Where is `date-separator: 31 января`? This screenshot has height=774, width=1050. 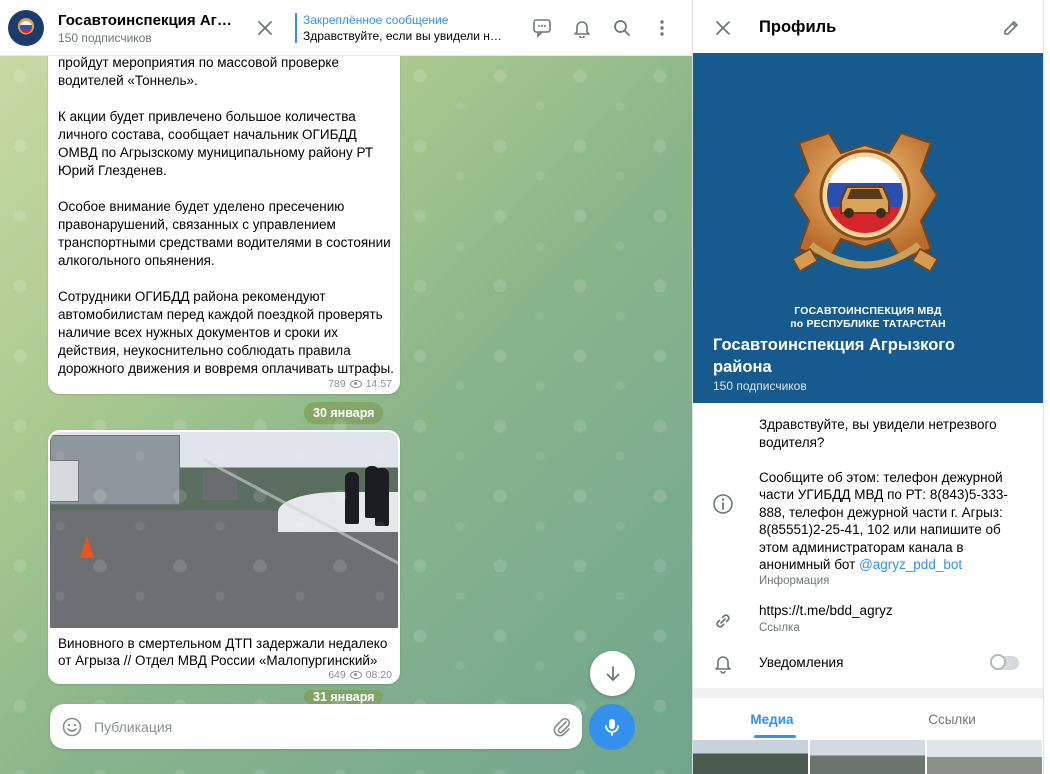 date-separator: 31 января is located at coordinates (344, 697).